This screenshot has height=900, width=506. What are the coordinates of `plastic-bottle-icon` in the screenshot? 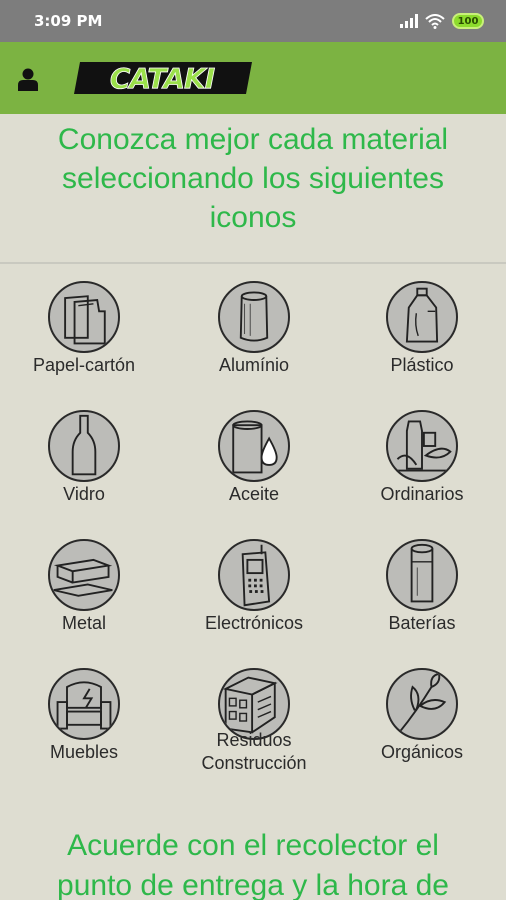 It's located at (422, 317).